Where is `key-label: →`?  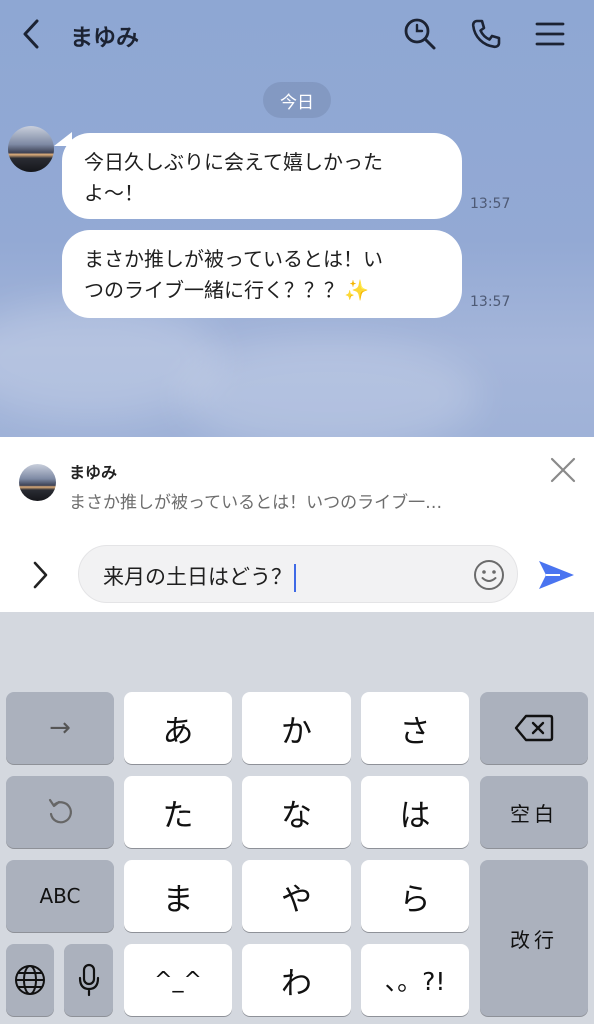
key-label: → is located at coordinates (60, 728).